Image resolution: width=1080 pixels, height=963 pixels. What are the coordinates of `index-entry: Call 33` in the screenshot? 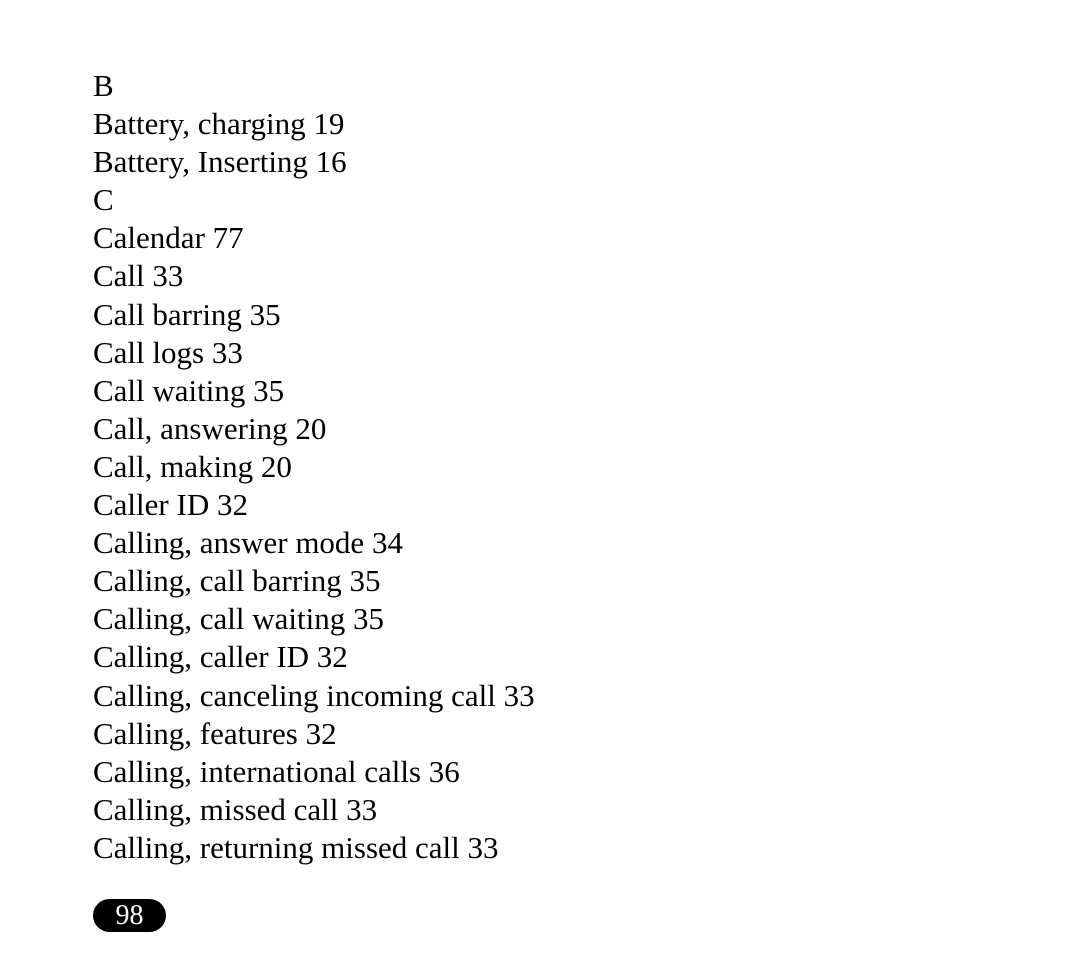 It's located at (138, 276).